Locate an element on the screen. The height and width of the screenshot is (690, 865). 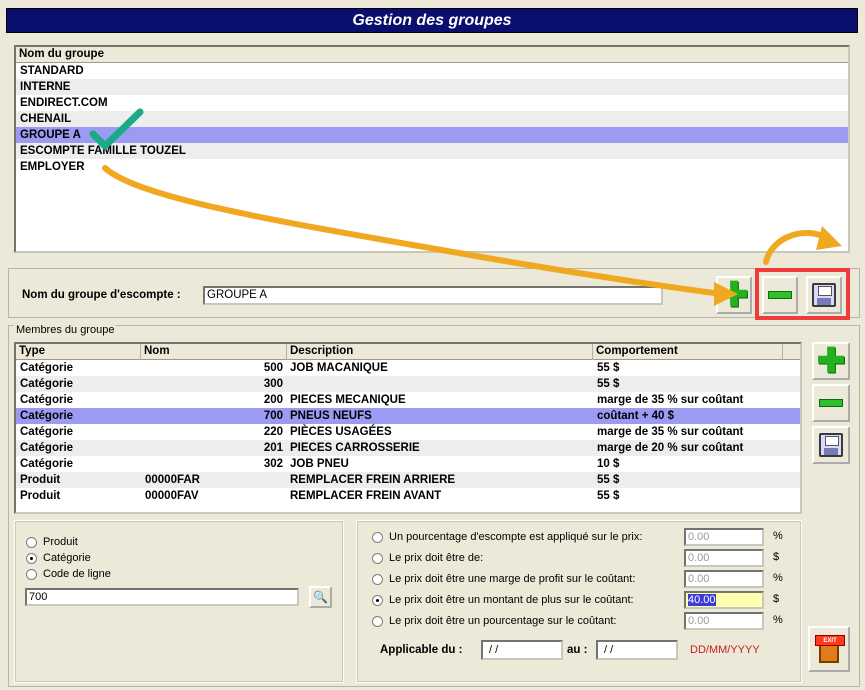
lookup-button: 🔍 is located at coordinates (320, 597).